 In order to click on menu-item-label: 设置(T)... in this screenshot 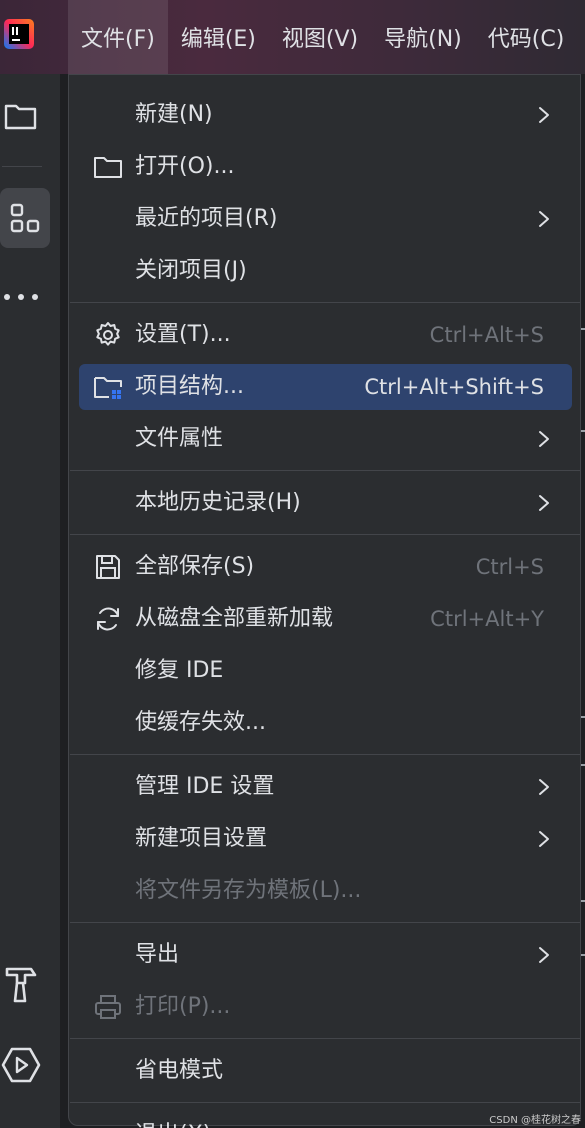, I will do `click(183, 334)`.